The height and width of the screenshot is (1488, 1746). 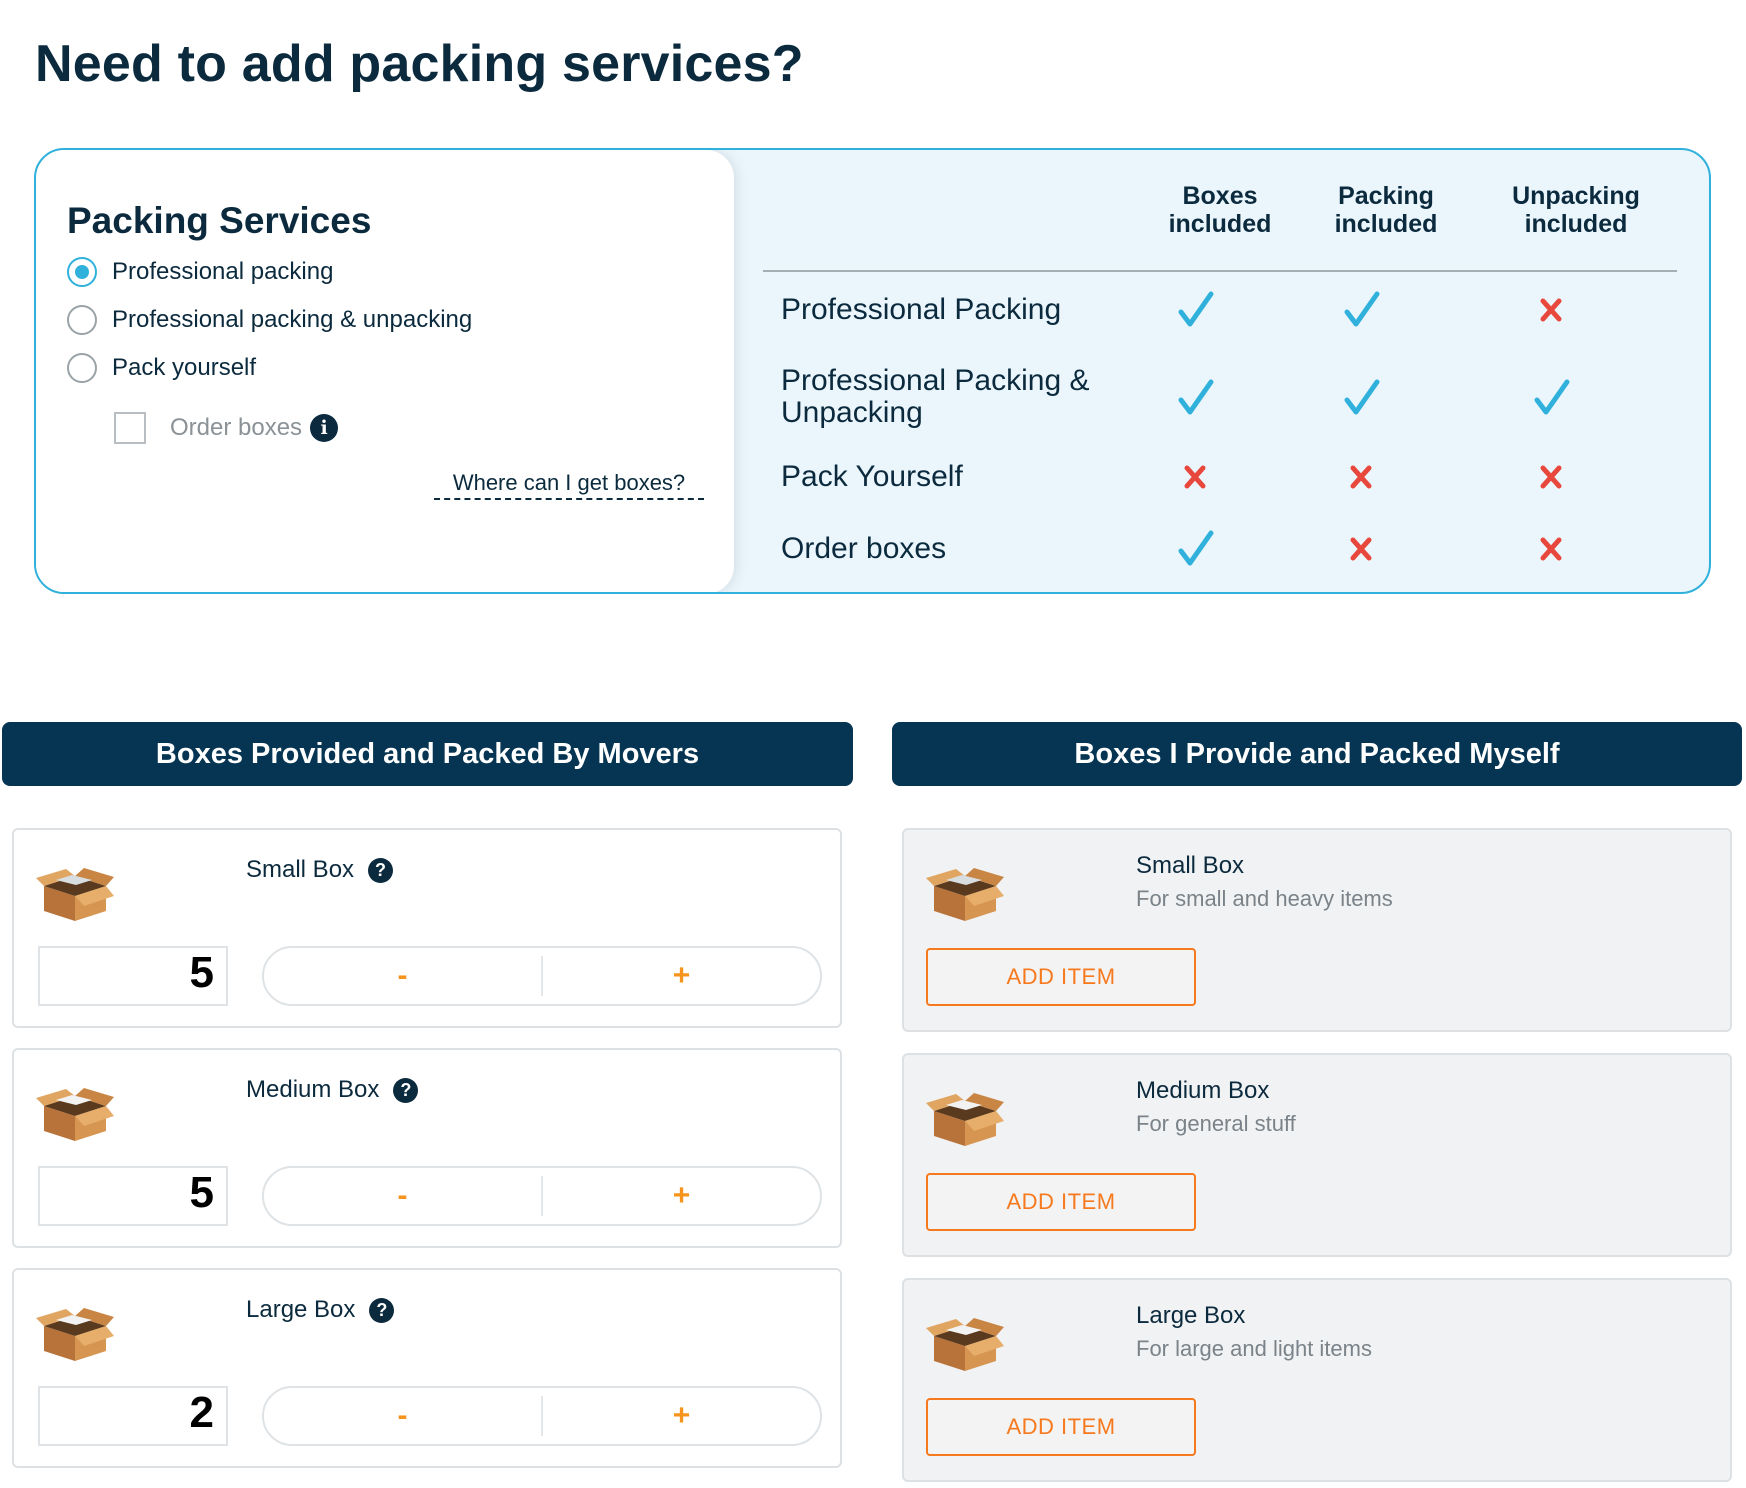 What do you see at coordinates (1220, 210) in the screenshot?
I see `column-header-boxes: Boxes included` at bounding box center [1220, 210].